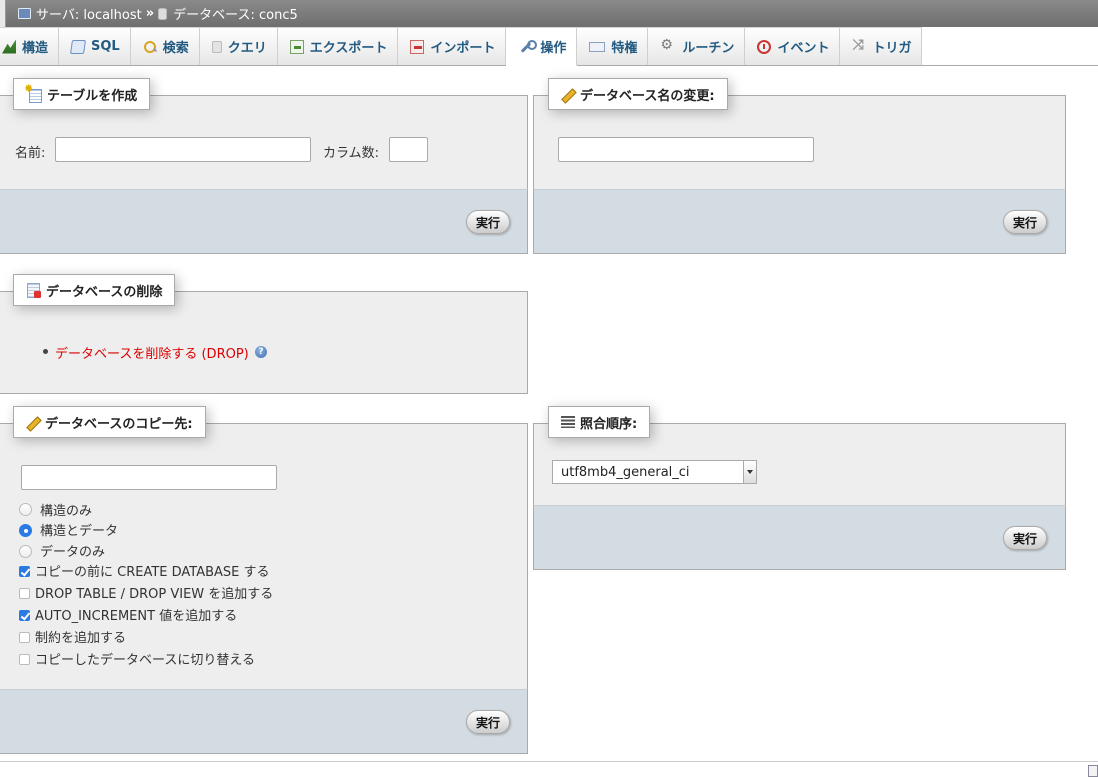 Image resolution: width=1098 pixels, height=777 pixels. What do you see at coordinates (764, 46) in the screenshot?
I see `events-icon` at bounding box center [764, 46].